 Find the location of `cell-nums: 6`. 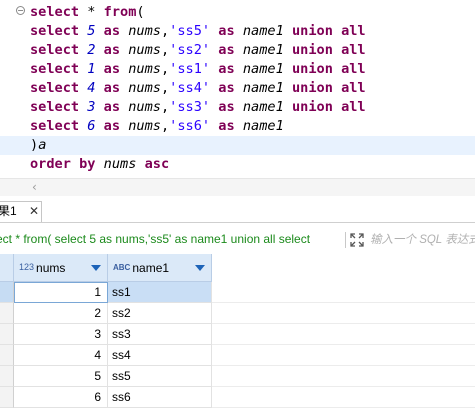

cell-nums: 6 is located at coordinates (61, 397).